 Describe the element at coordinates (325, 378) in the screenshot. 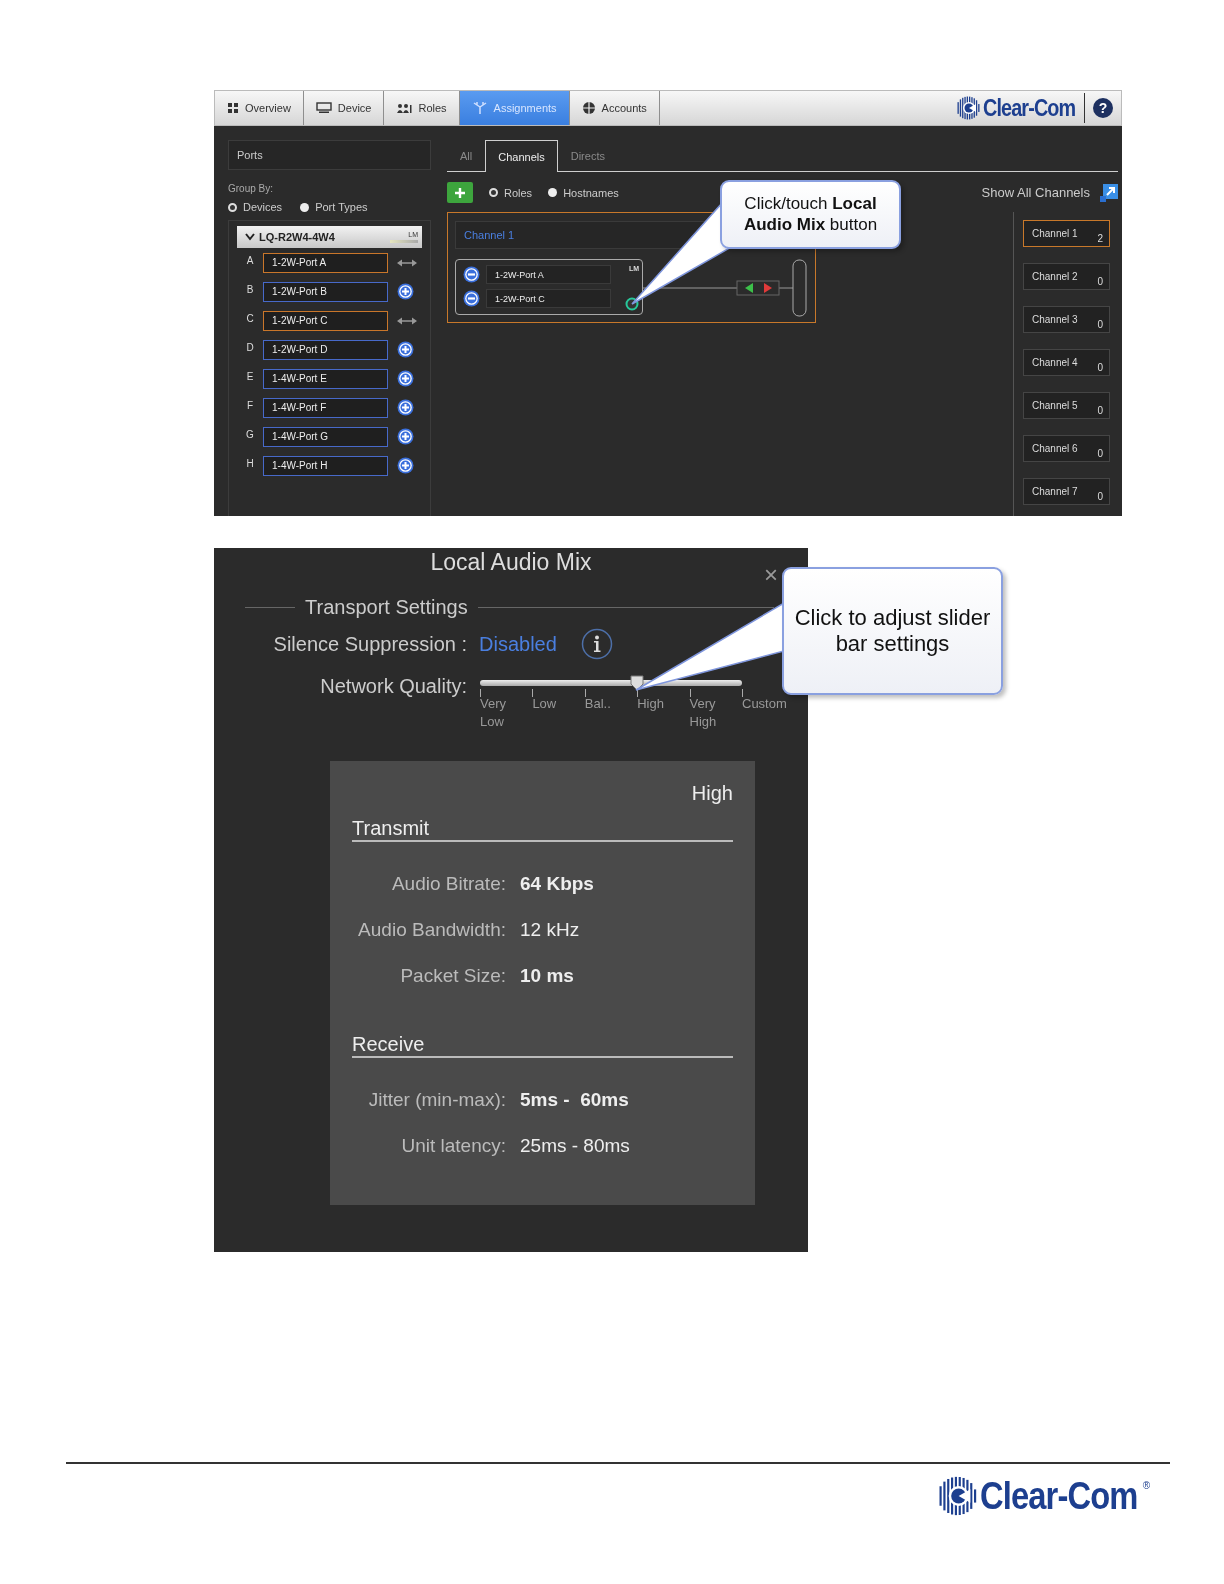

I see `port-field: 1-4W-Port E` at that location.